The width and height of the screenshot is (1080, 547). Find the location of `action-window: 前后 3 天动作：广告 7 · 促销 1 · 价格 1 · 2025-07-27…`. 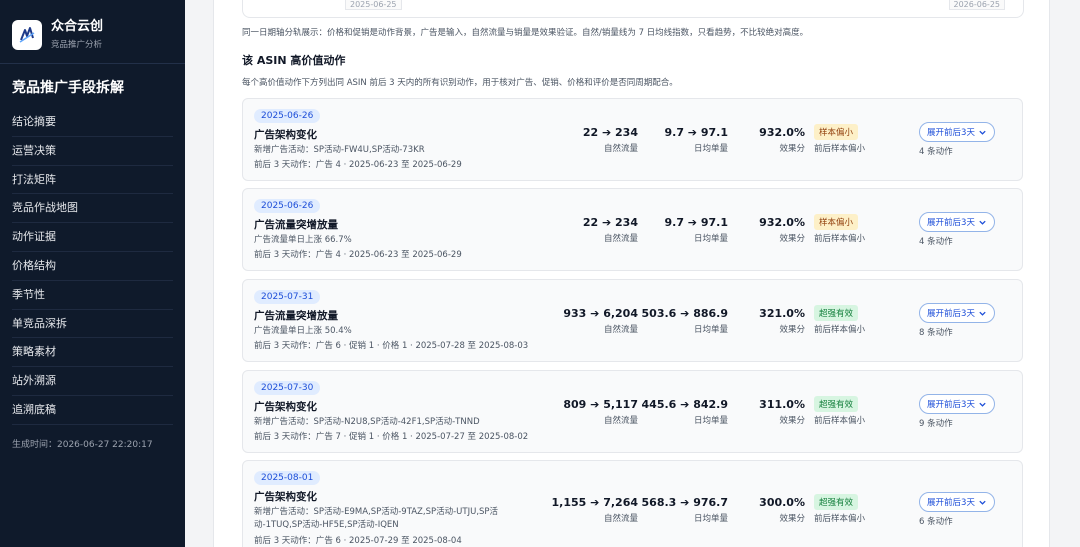

action-window: 前后 3 天动作：广告 7 · 促销 1 · 价格 1 · 2025-07-27… is located at coordinates (391, 437).